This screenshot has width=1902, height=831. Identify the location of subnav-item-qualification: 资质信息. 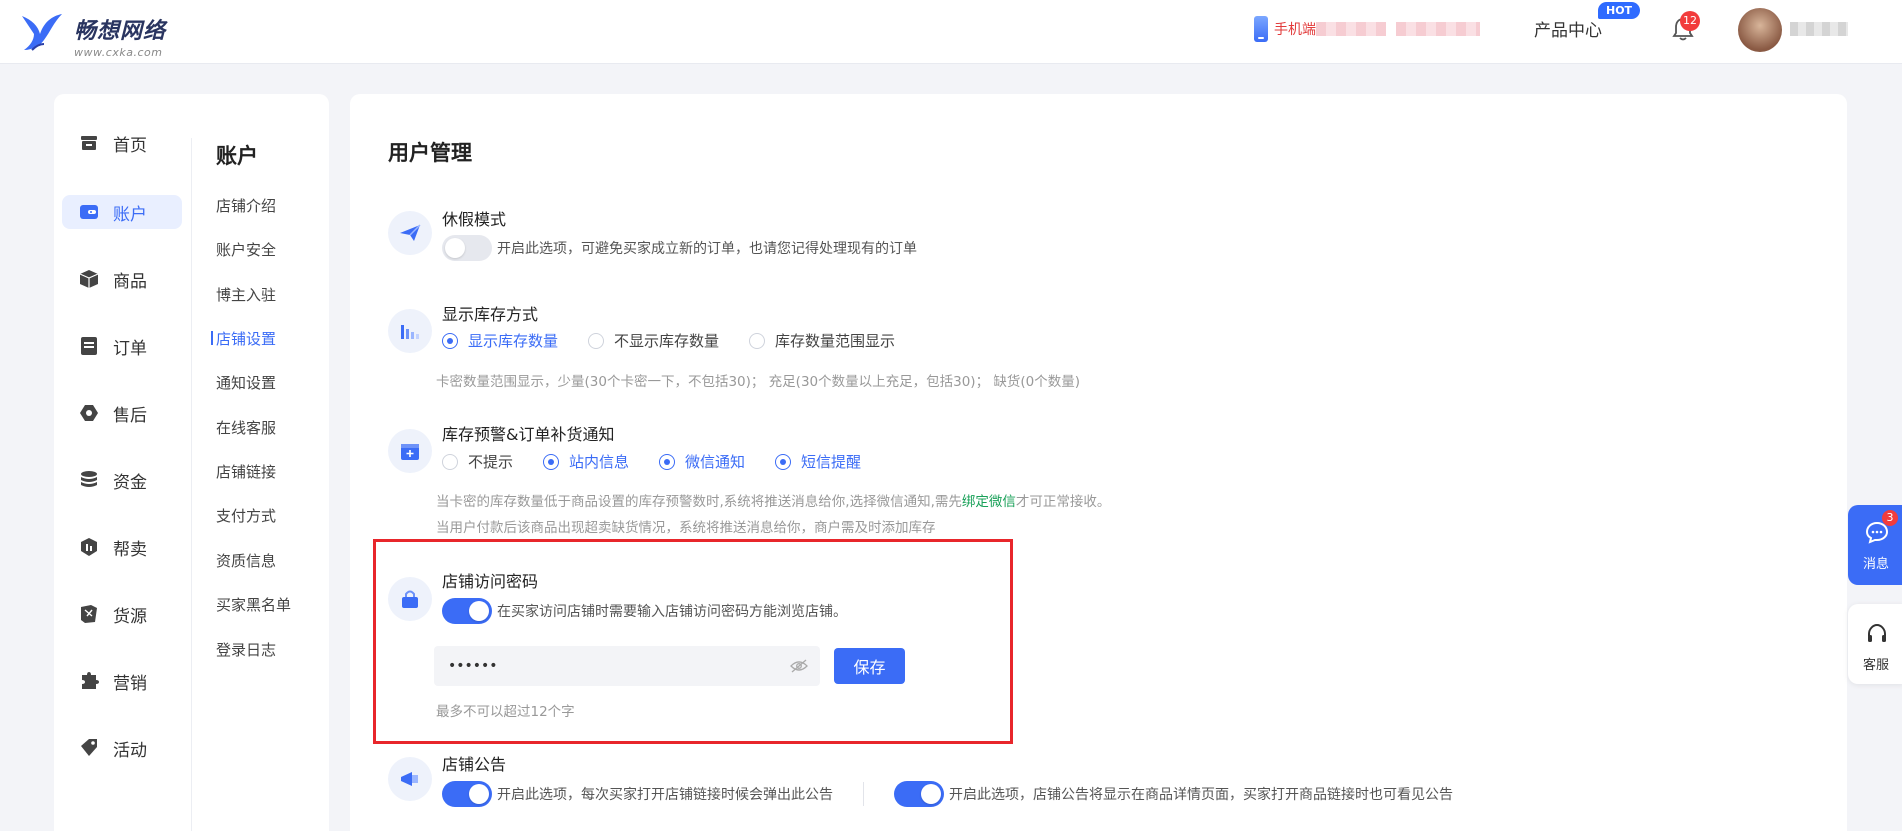
(246, 560).